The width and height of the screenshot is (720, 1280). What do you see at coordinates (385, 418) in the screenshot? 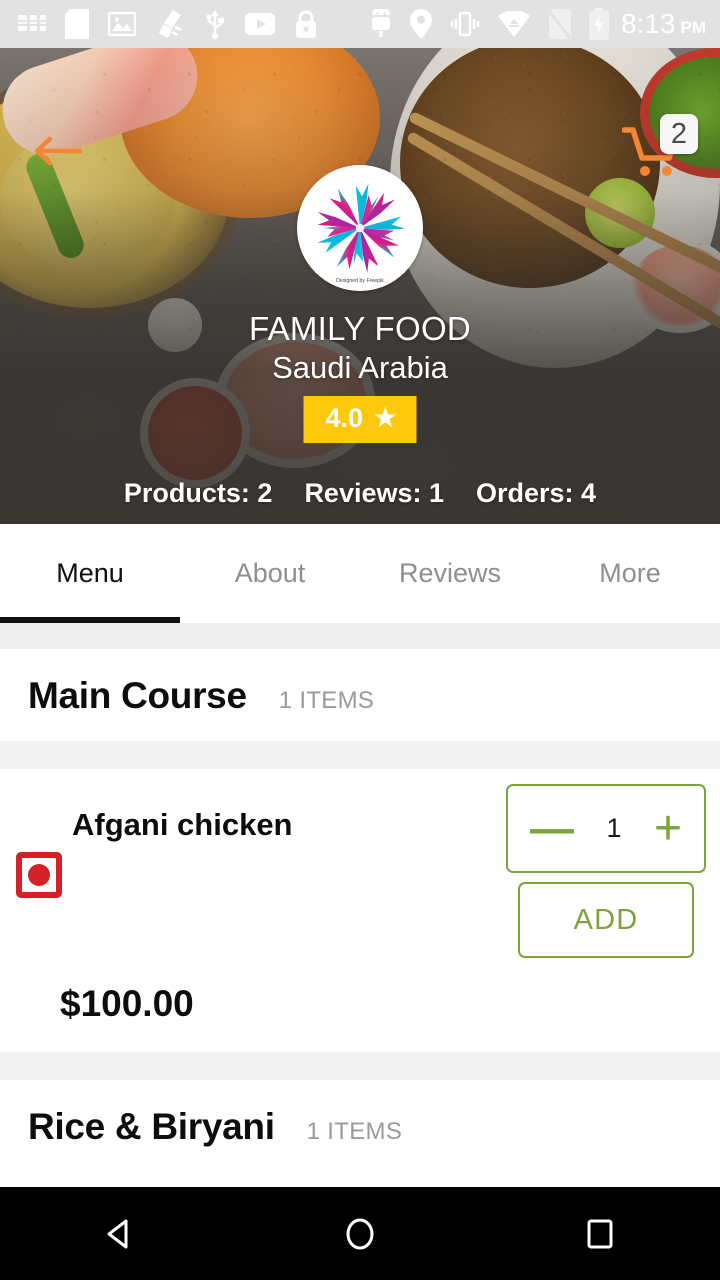
I see `star-icon: ★` at bounding box center [385, 418].